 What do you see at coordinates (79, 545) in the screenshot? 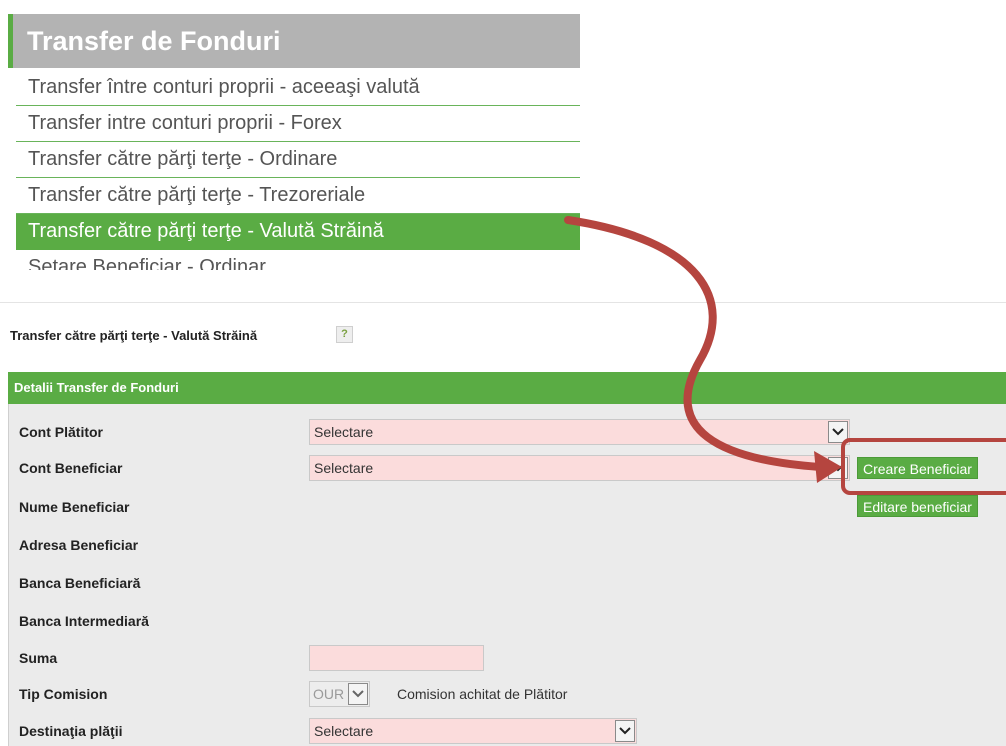
I see `beneficiary-address-label: Adresa Beneficiar` at bounding box center [79, 545].